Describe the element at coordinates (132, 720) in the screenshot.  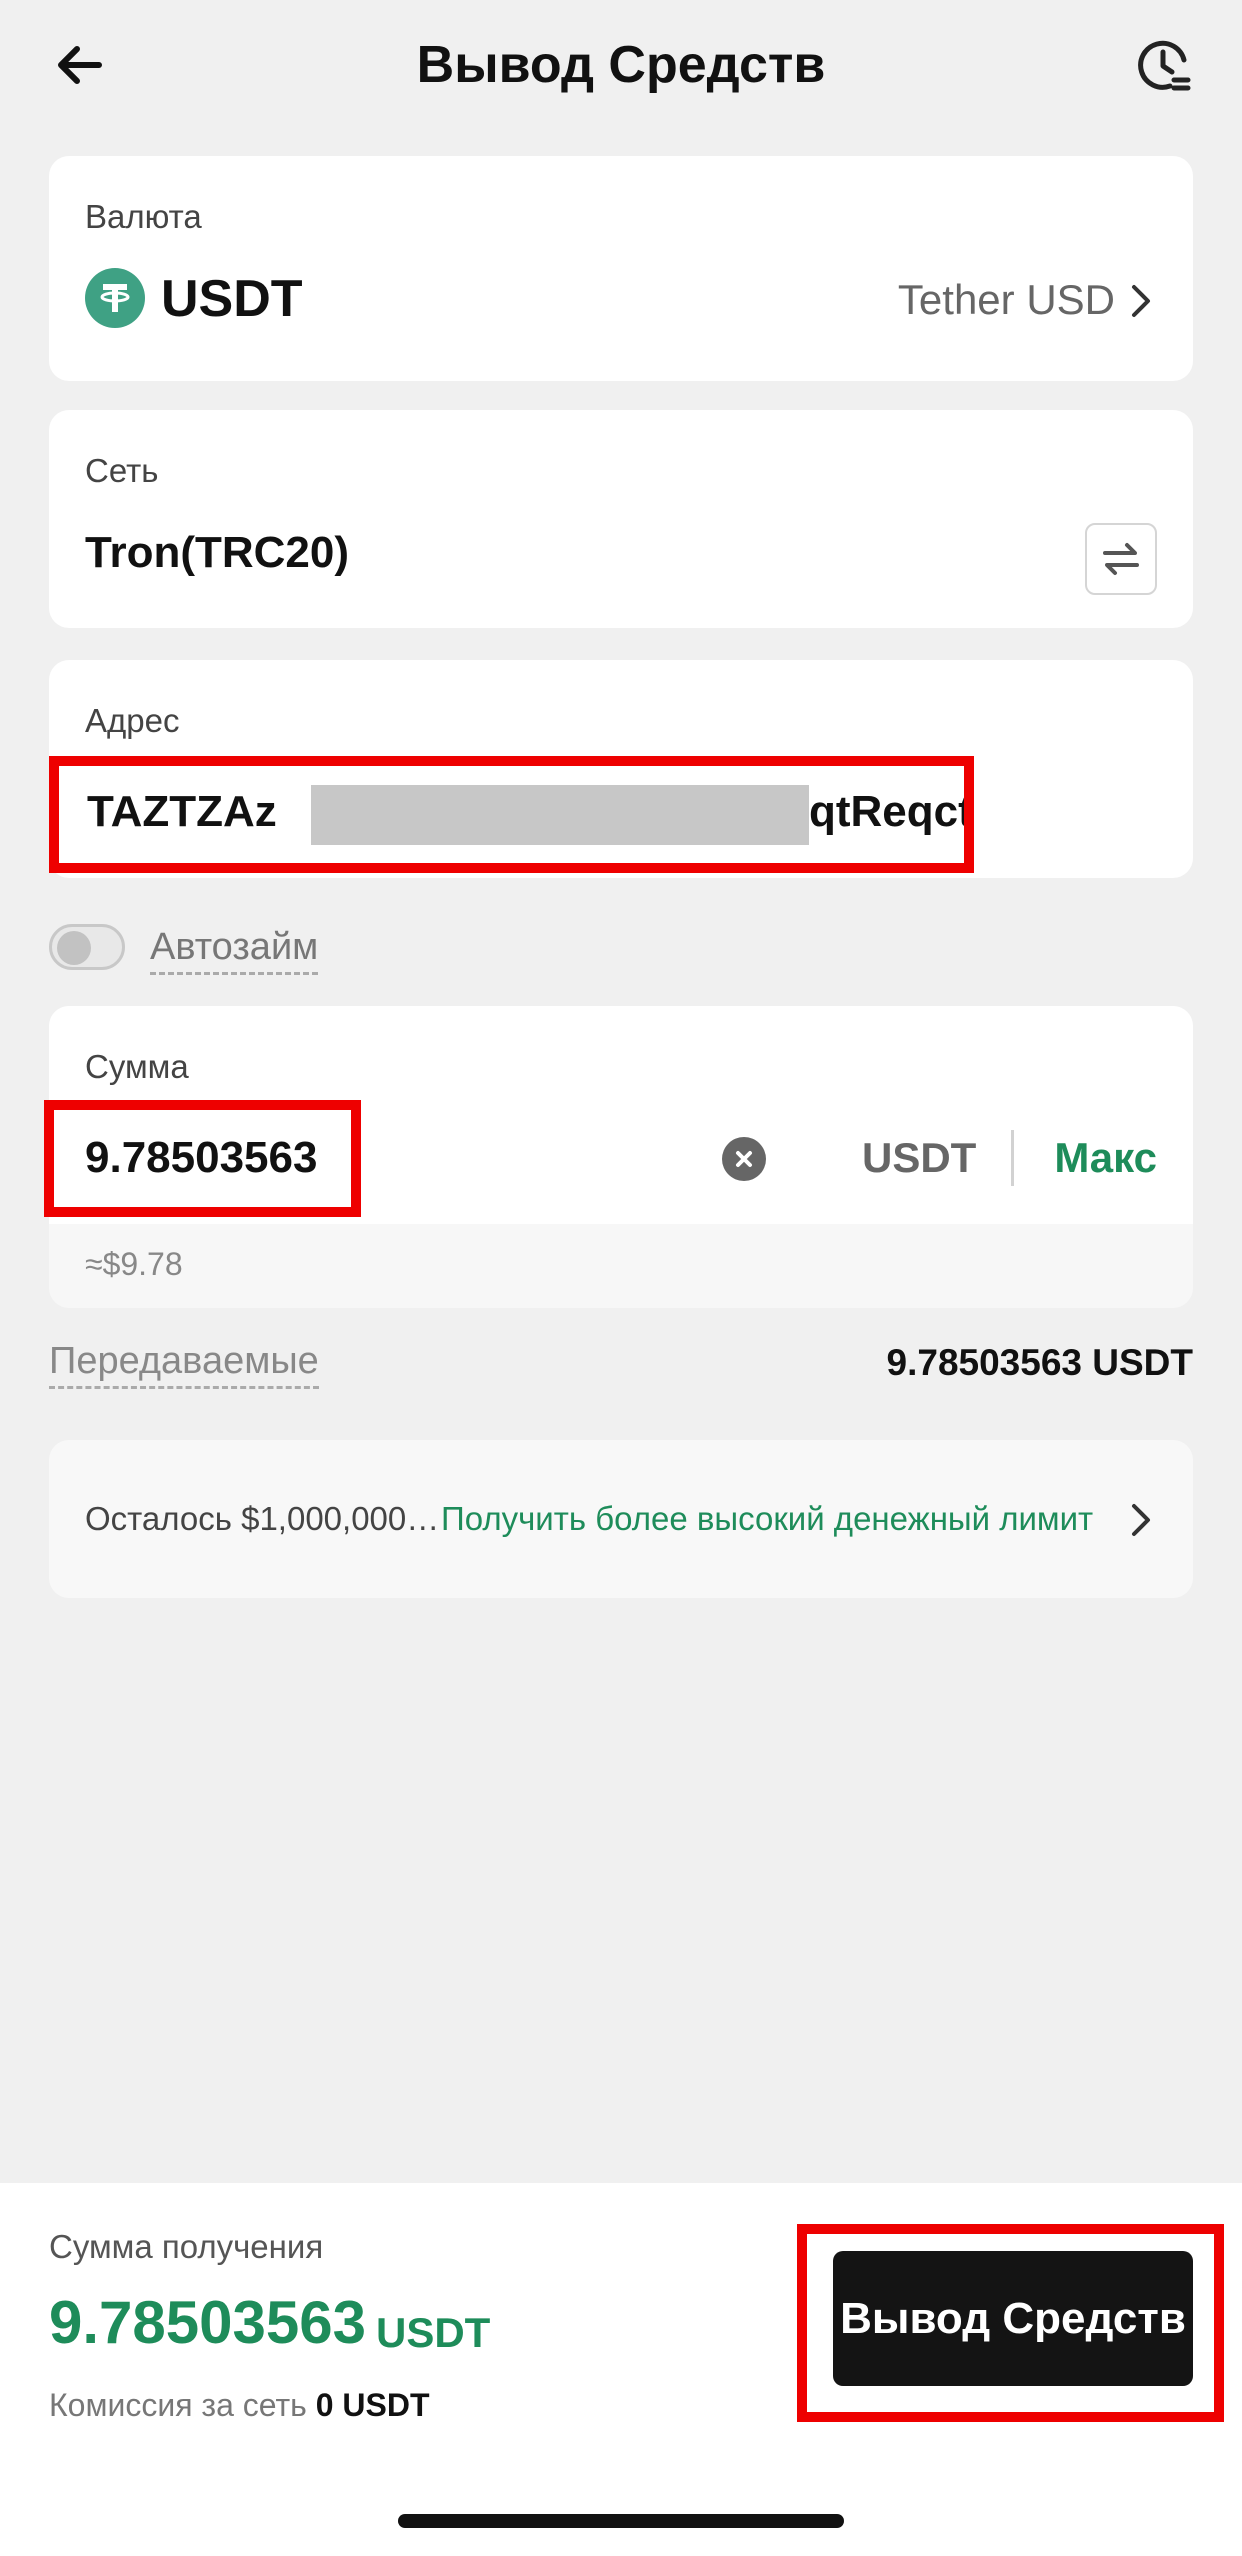
I see `address-label: Адрес` at that location.